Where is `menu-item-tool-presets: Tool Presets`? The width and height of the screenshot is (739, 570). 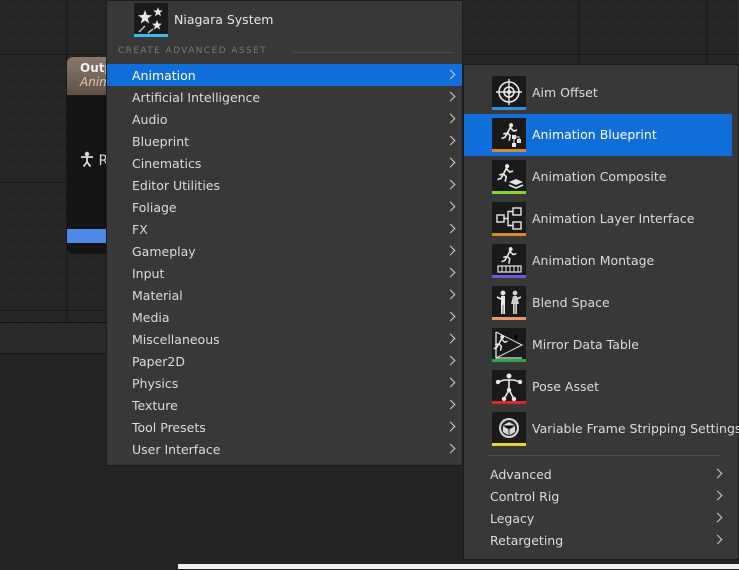 menu-item-tool-presets: Tool Presets is located at coordinates (284, 427).